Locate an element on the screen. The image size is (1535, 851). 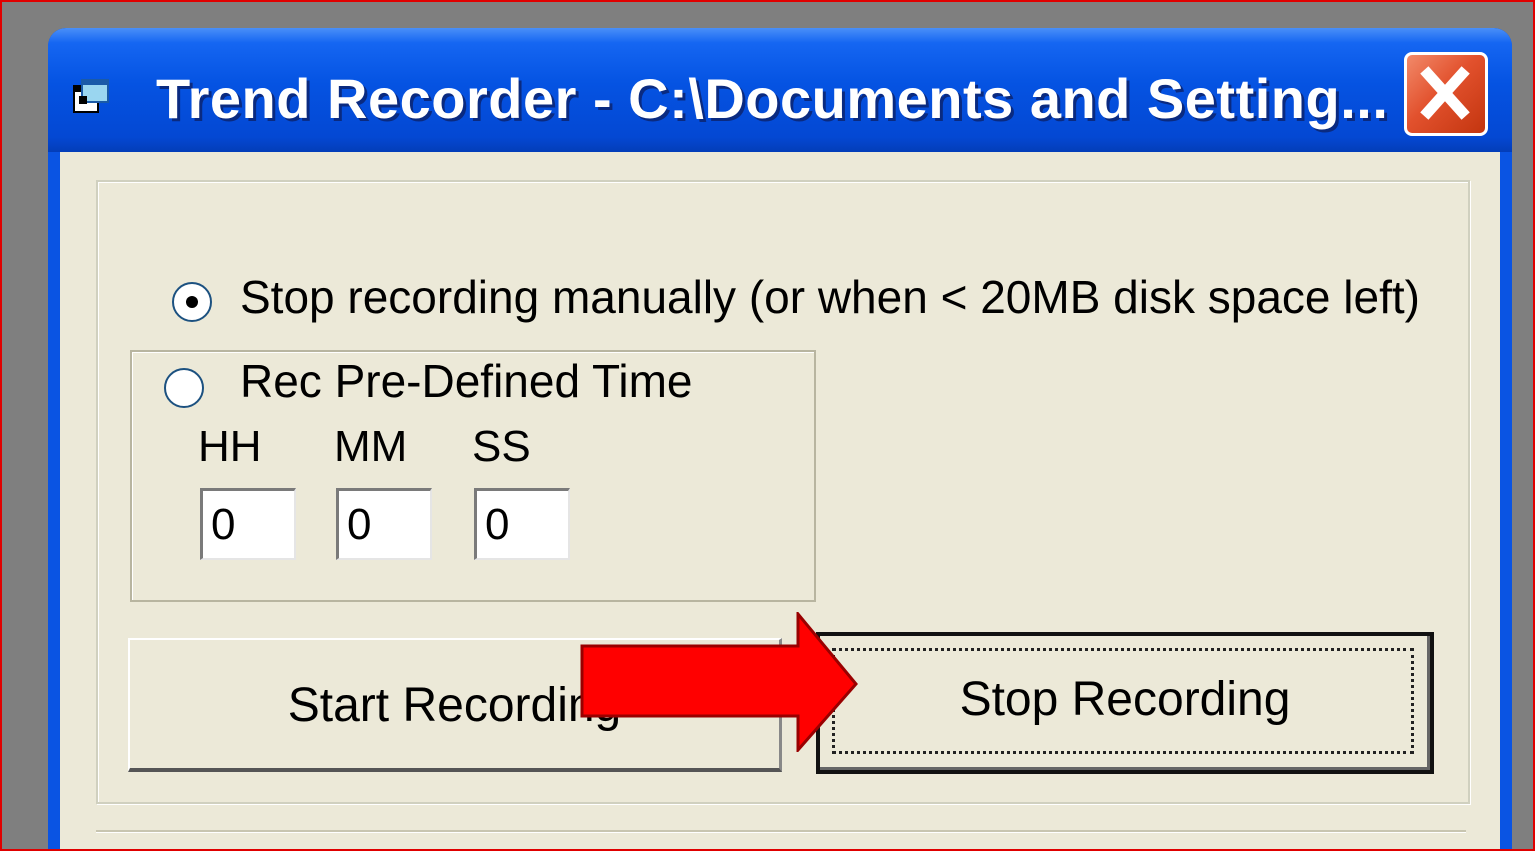
ss-label: SS is located at coordinates (501, 446).